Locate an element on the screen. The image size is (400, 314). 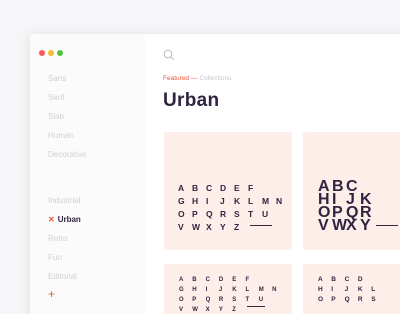
sidebar-item-sans: Sans is located at coordinates (67, 82).